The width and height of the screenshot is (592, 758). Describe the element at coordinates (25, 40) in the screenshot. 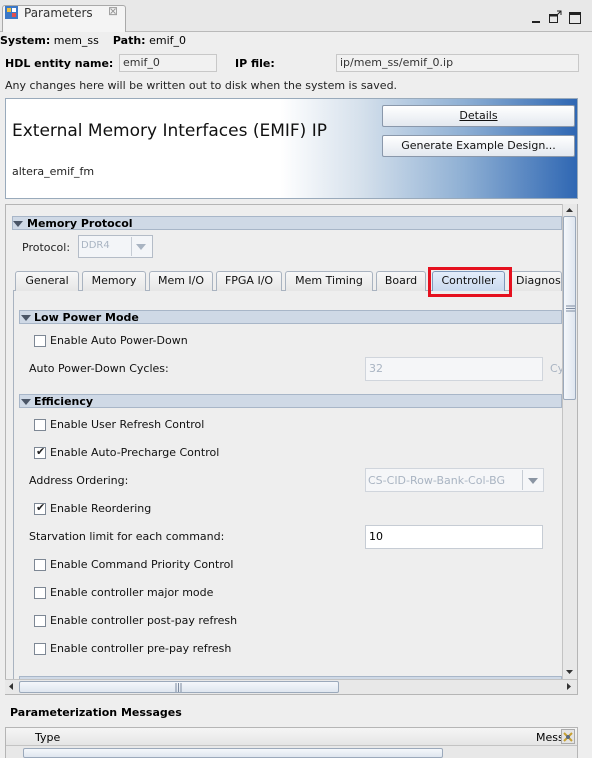

I see `system-label: System:` at that location.